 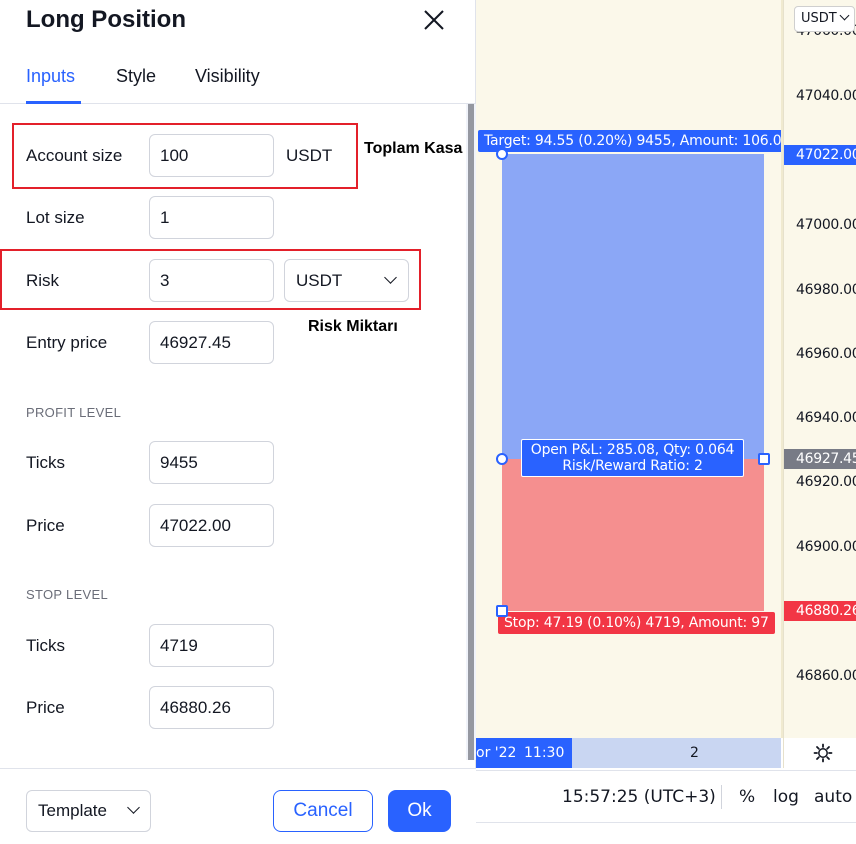 I want to click on price-tick: 46960.00, so click(x=826, y=354).